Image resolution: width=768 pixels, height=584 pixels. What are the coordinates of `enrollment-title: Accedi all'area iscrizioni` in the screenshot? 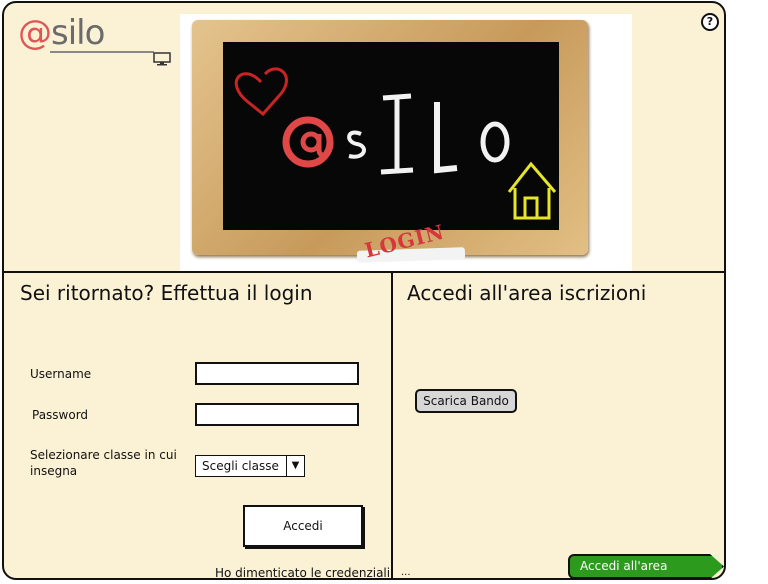 It's located at (527, 293).